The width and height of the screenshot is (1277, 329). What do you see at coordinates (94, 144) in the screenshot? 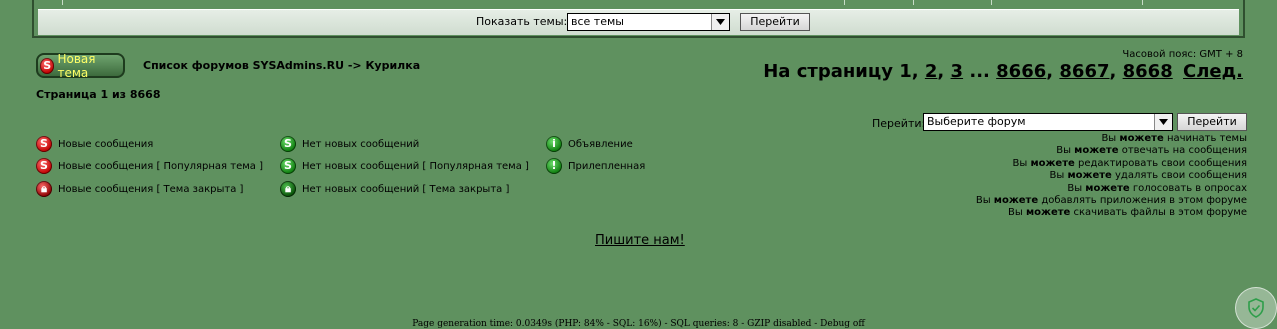
I see `legend-new-posts: S Новые сообщения` at bounding box center [94, 144].